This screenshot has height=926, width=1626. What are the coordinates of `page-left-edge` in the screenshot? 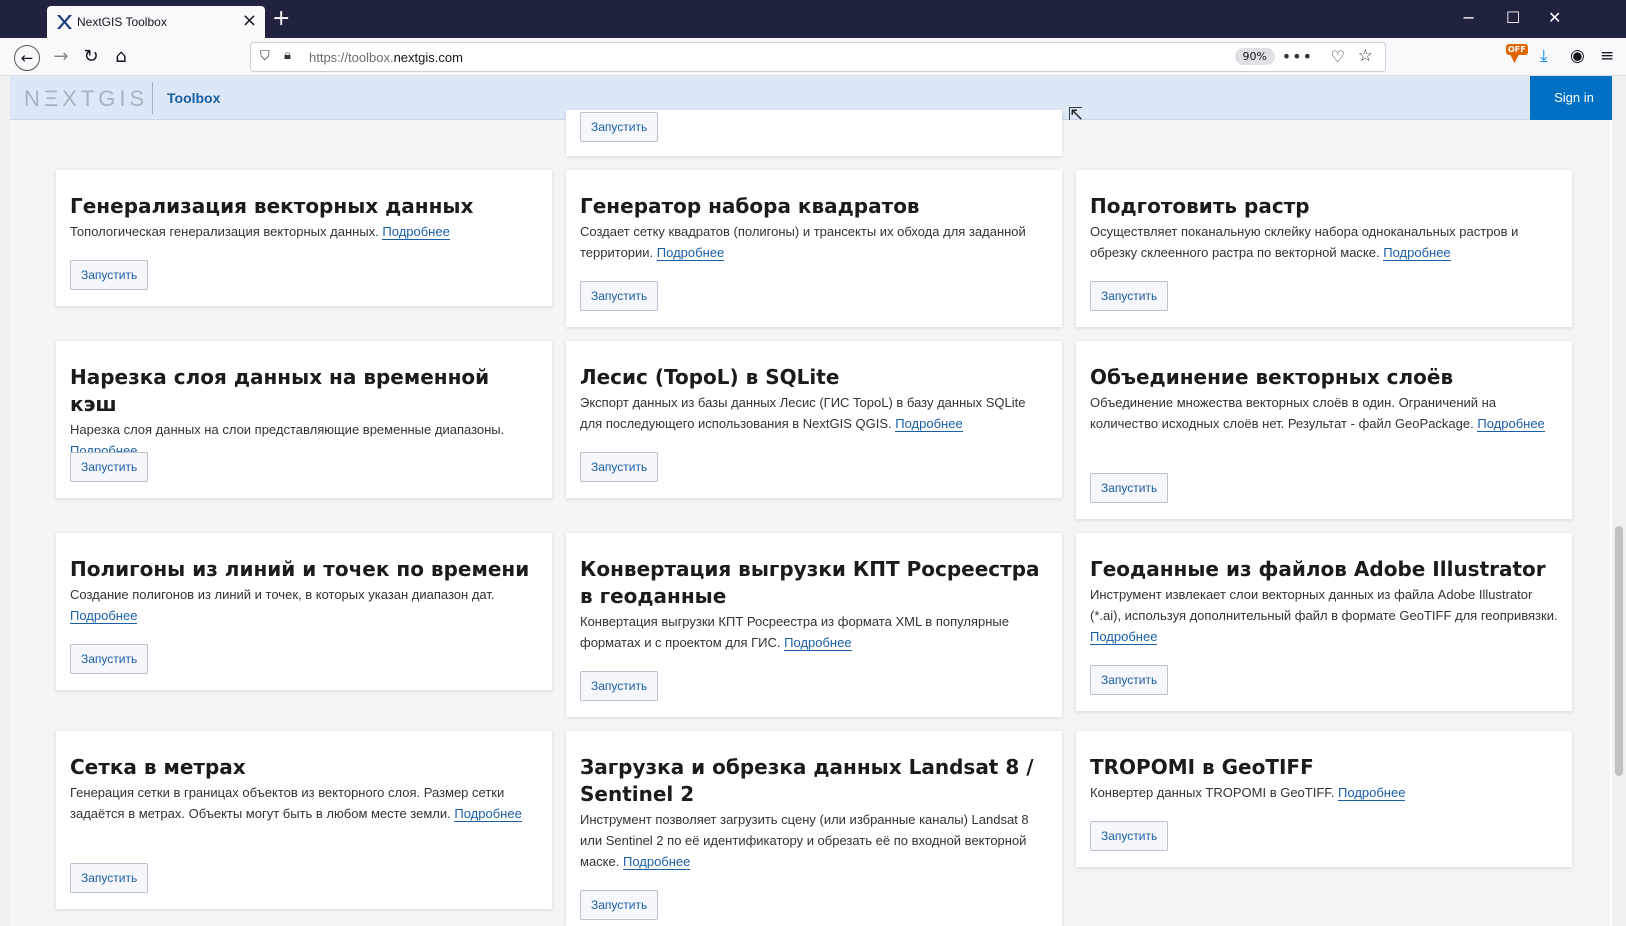 It's located at (5, 501).